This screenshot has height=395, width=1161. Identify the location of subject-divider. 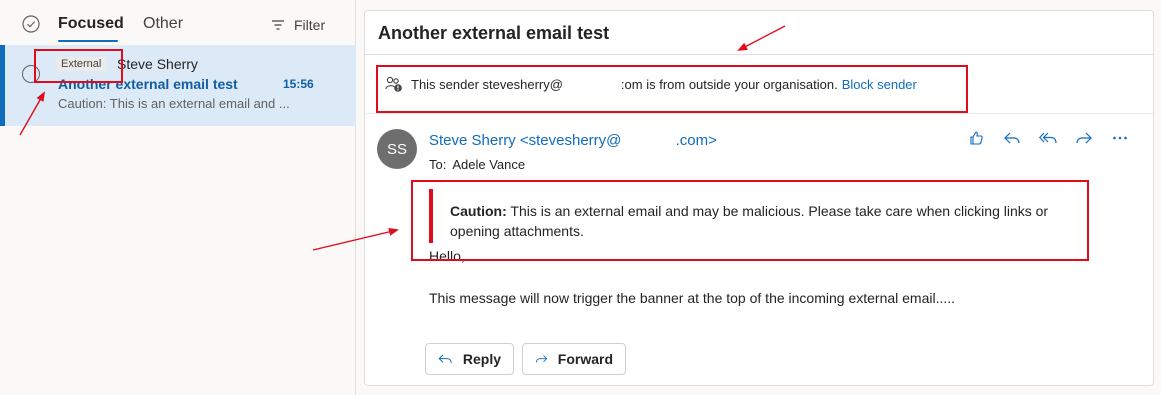
(759, 54).